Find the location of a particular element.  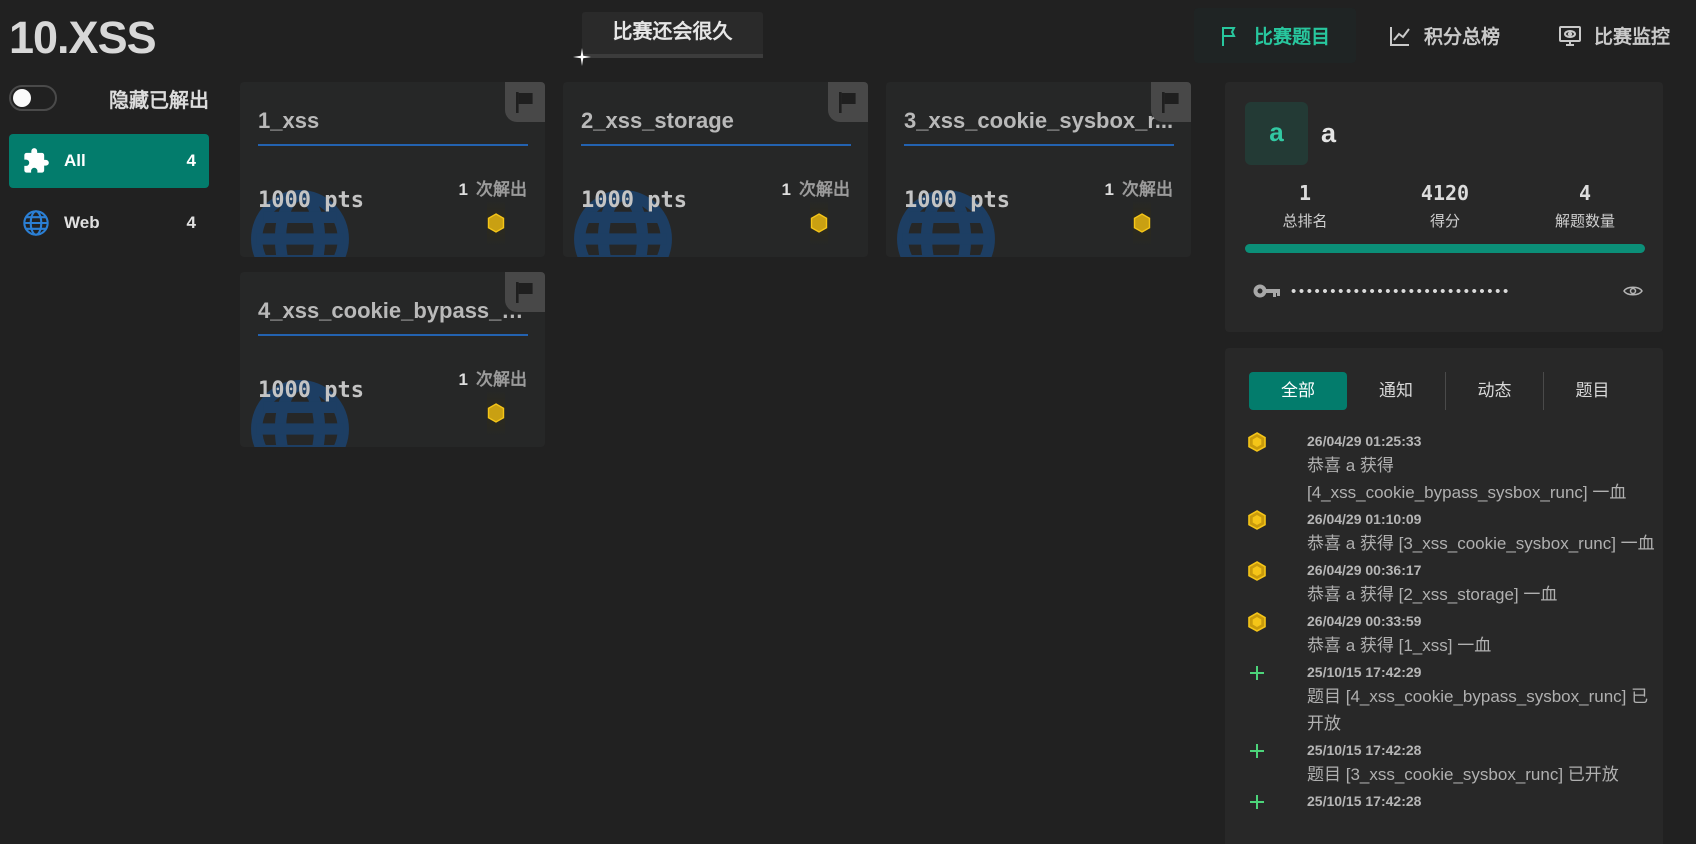

hide-solved-toggle is located at coordinates (33, 98).